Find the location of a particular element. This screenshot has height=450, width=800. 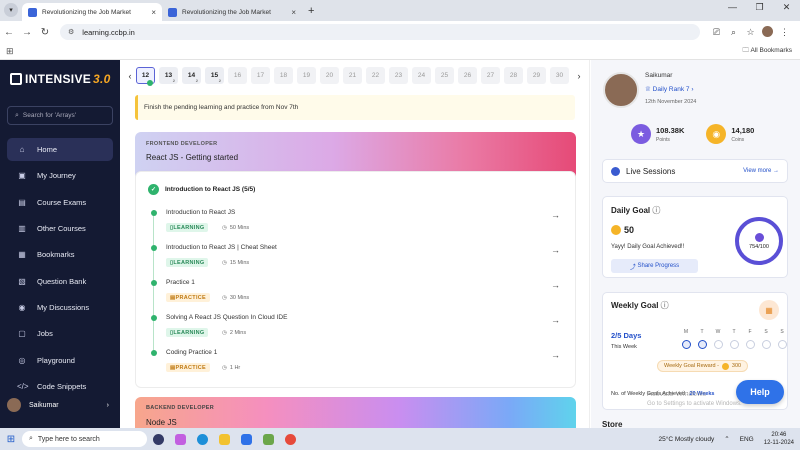

sidebar-item-my-journey: ▣ My Journey is located at coordinates (60, 175).